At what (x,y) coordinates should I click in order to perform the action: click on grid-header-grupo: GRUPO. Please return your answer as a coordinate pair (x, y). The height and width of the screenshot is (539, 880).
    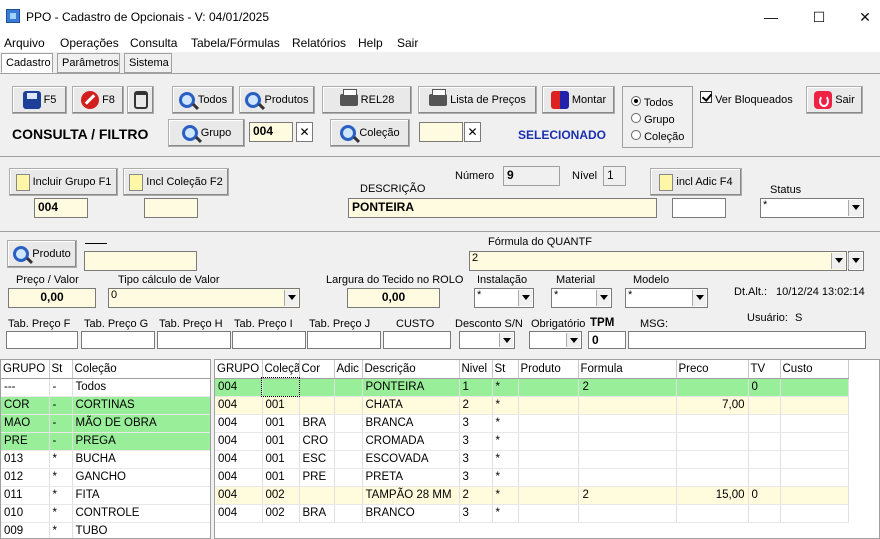
    Looking at the image, I should click on (25, 369).